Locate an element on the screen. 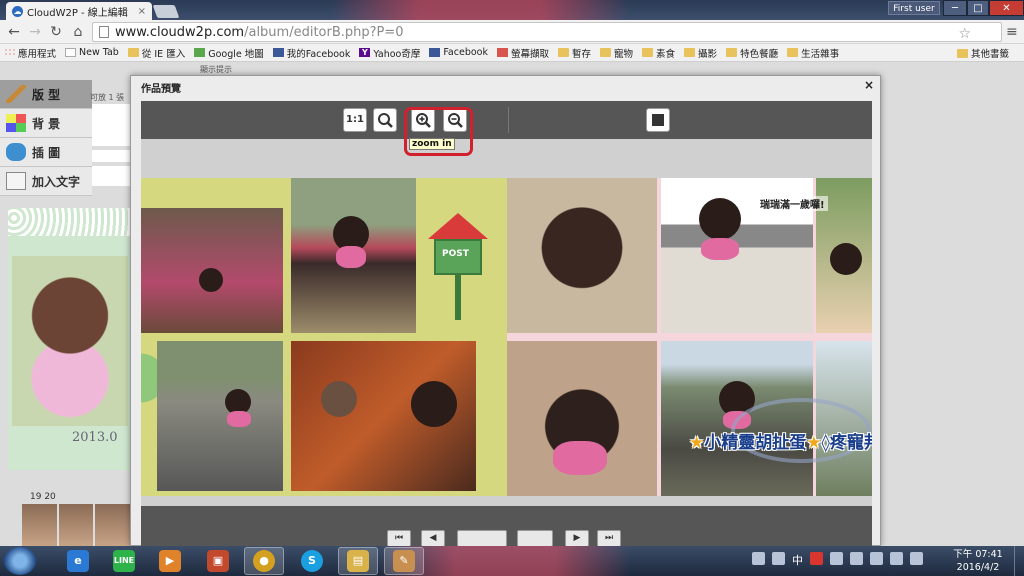  window-minimize-button: ─ is located at coordinates (955, 8).